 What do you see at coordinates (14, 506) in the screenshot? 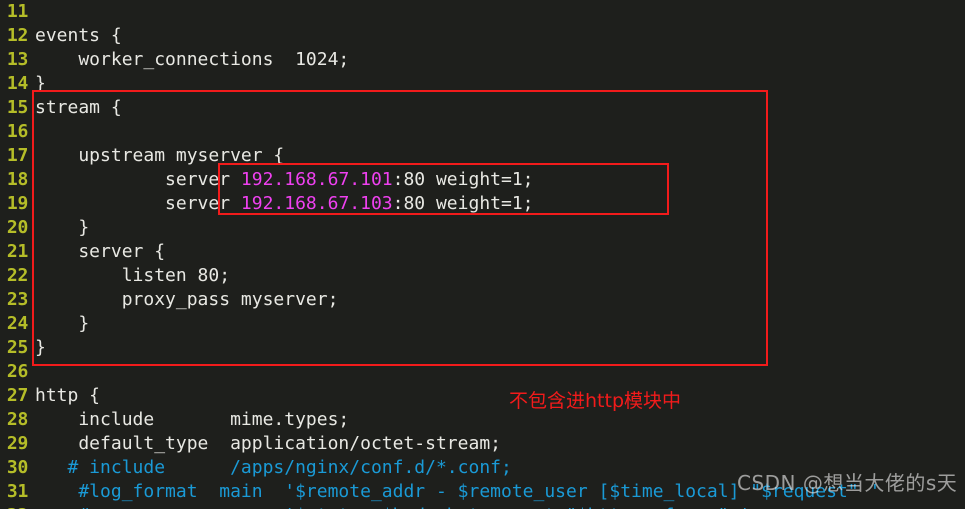
I see `line-number: 32` at bounding box center [14, 506].